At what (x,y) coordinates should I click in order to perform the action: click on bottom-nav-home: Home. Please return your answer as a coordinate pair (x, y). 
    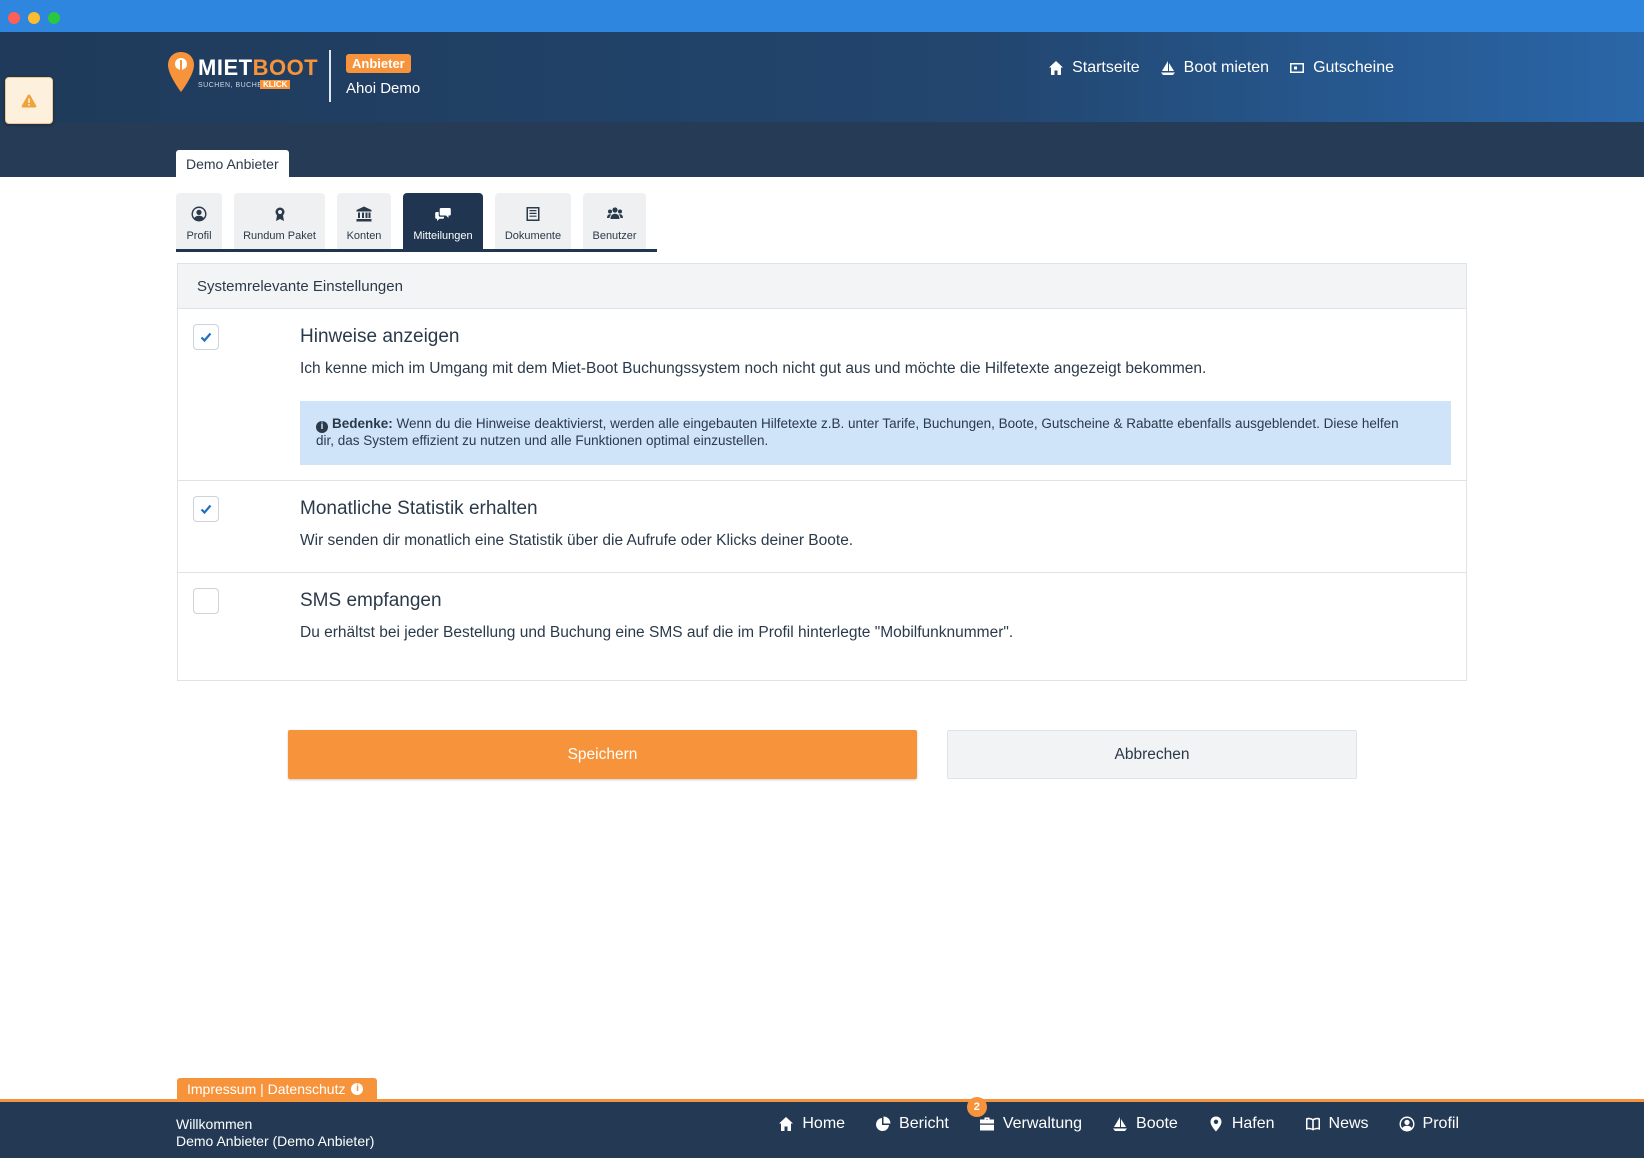
    Looking at the image, I should click on (811, 1124).